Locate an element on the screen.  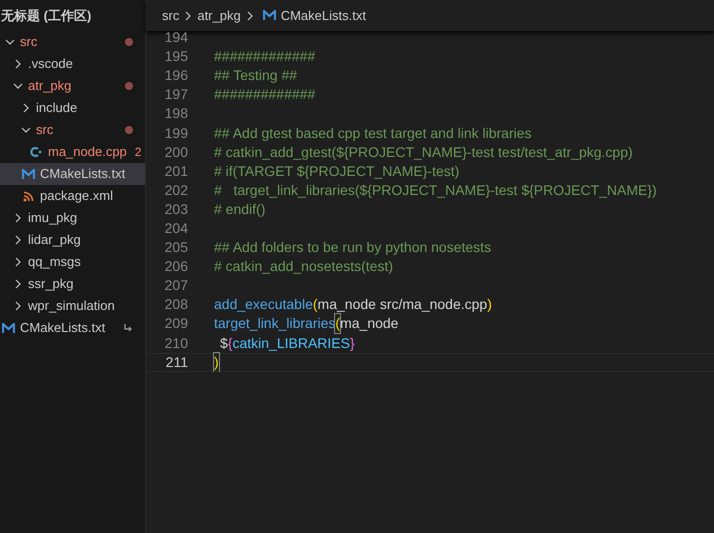
c-plus-icon is located at coordinates (36, 152).